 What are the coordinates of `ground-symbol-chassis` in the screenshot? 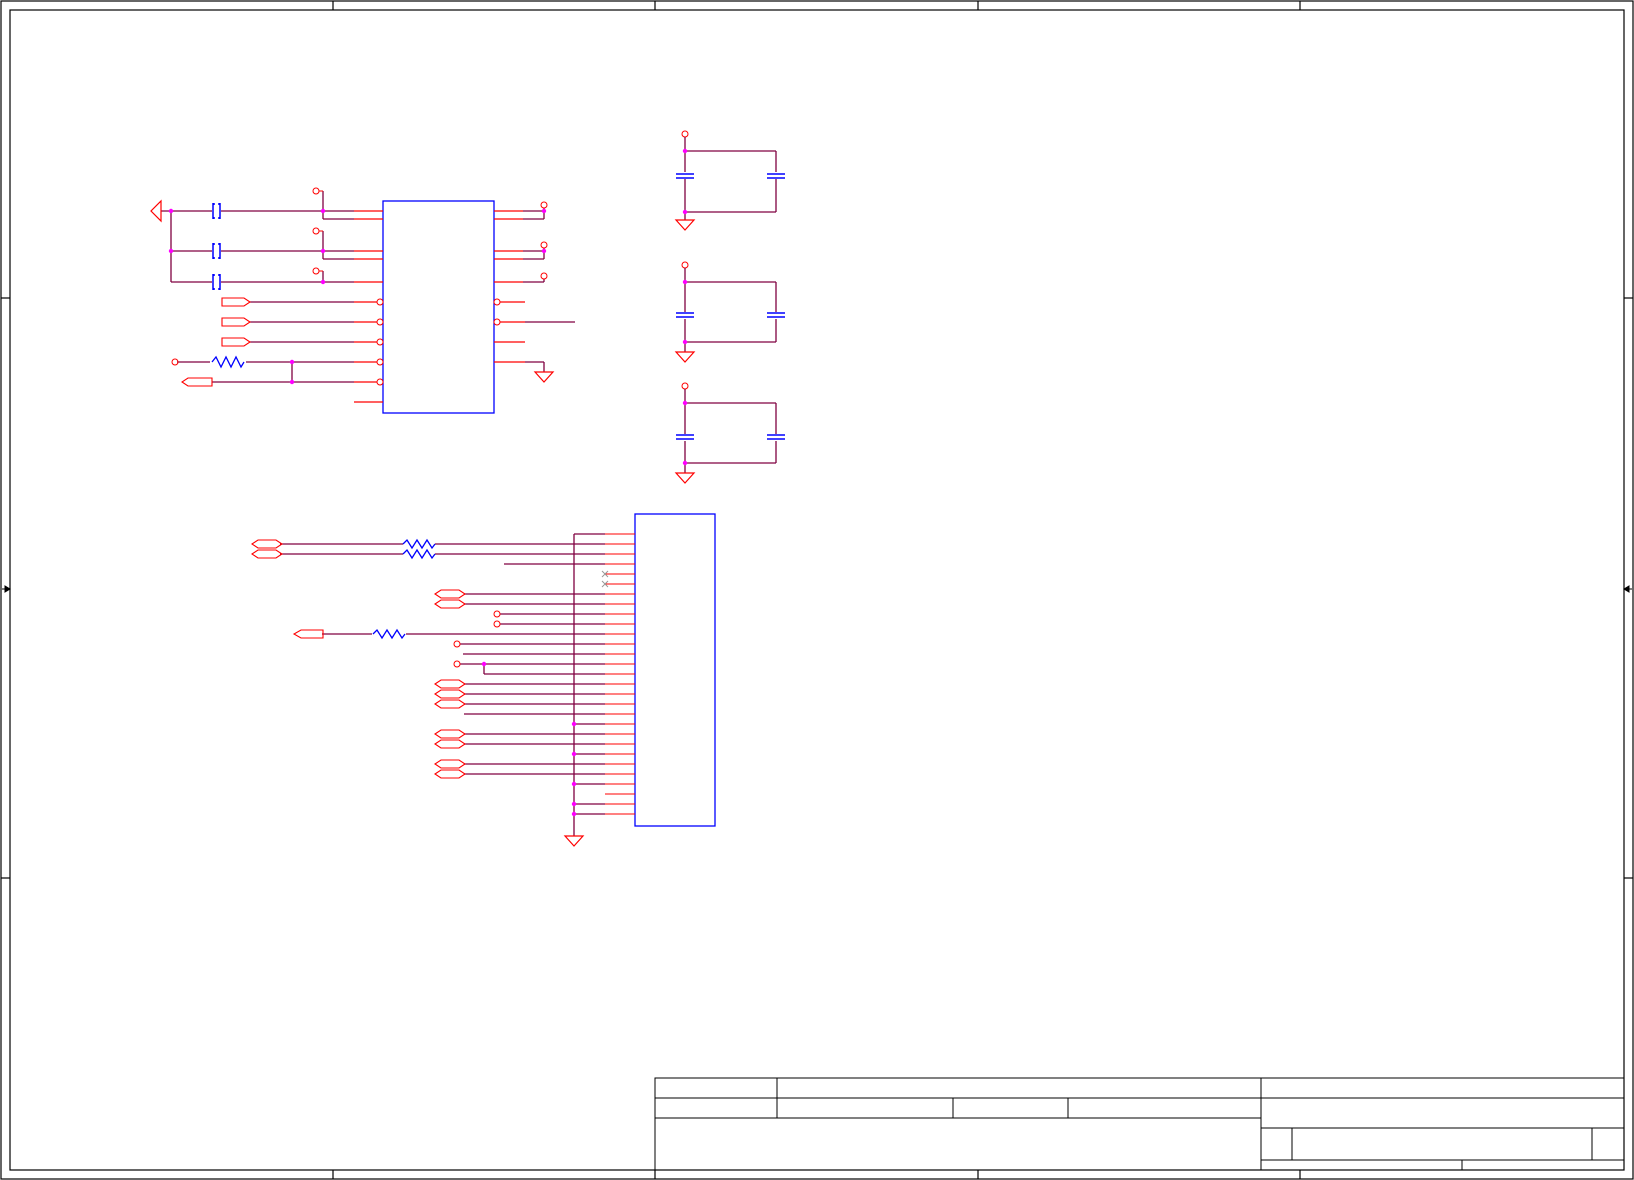 It's located at (156, 211).